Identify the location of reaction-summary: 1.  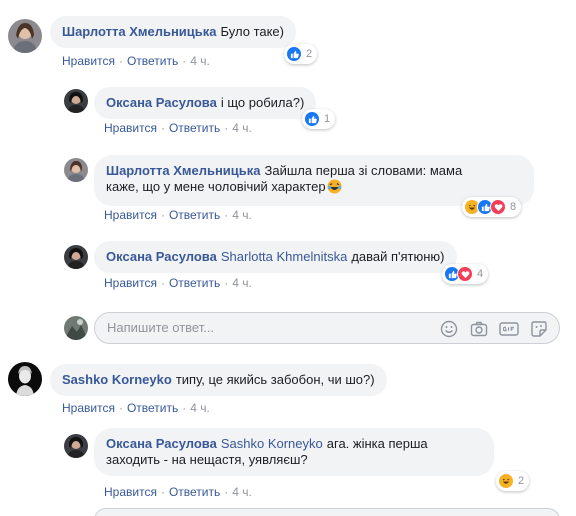
(319, 119).